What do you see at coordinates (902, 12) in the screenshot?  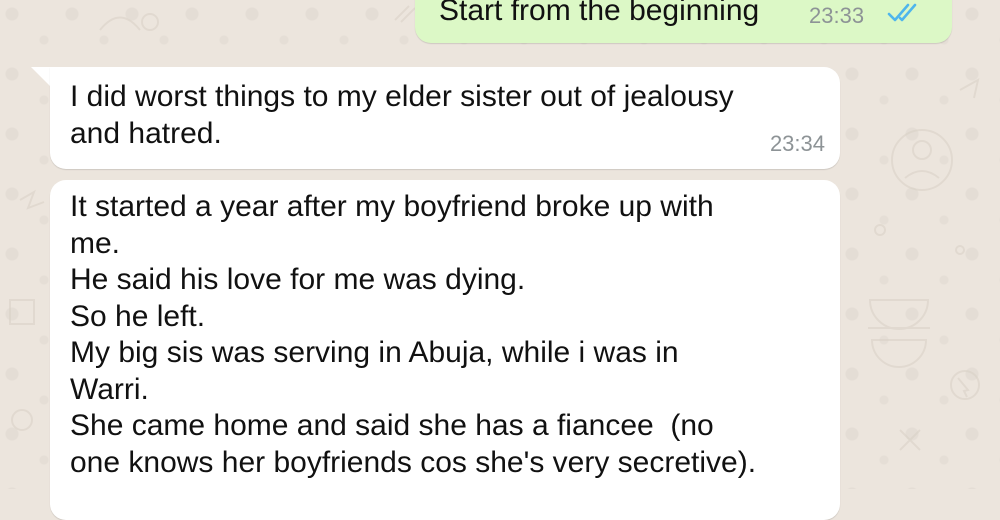 I see `double-check-read-icon` at bounding box center [902, 12].